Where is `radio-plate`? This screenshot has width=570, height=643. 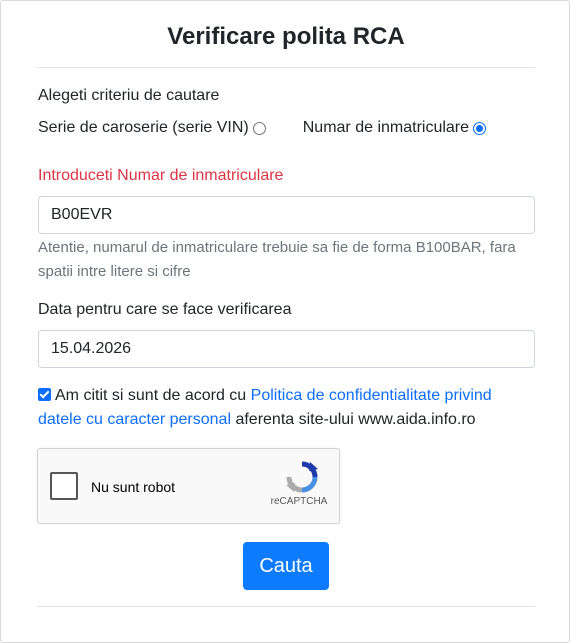 radio-plate is located at coordinates (480, 128).